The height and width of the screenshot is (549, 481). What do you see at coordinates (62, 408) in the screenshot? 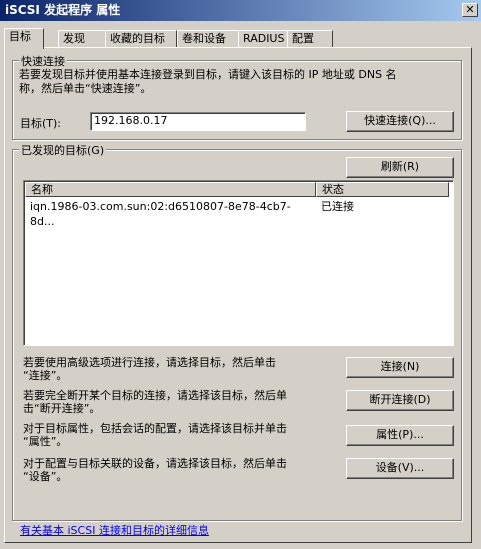
I see `disconnect-description-line2: 击“断开连接”。` at bounding box center [62, 408].